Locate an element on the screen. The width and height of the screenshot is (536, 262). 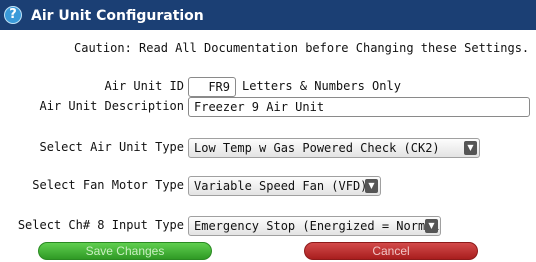
unit-id-input: FR9 is located at coordinates (212, 87).